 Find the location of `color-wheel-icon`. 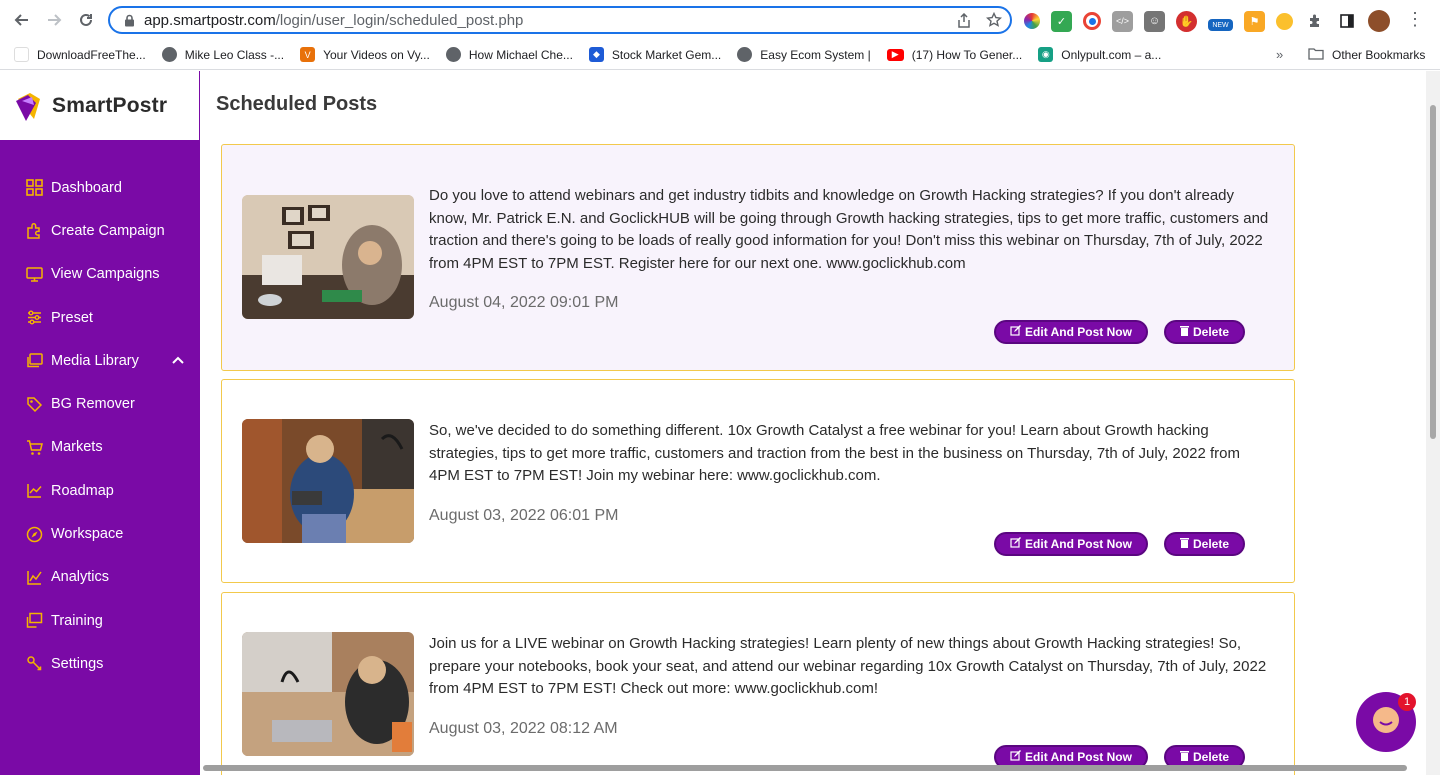

color-wheel-icon is located at coordinates (1032, 21).